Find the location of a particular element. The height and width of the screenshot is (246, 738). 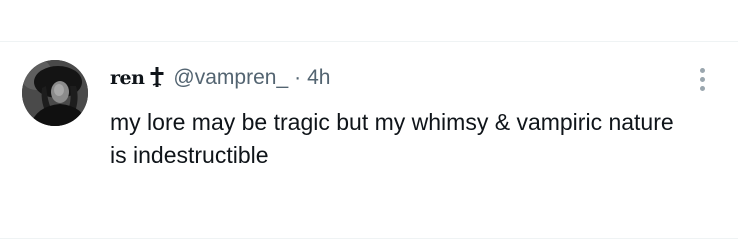

avatar is located at coordinates (55, 93).